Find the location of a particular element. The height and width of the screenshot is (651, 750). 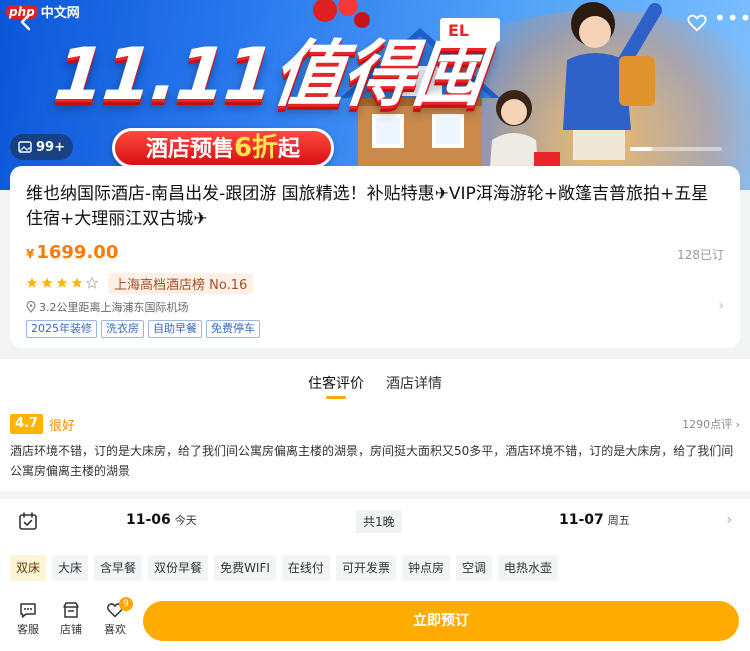

photo-count-badge: 99+ is located at coordinates (41, 147).